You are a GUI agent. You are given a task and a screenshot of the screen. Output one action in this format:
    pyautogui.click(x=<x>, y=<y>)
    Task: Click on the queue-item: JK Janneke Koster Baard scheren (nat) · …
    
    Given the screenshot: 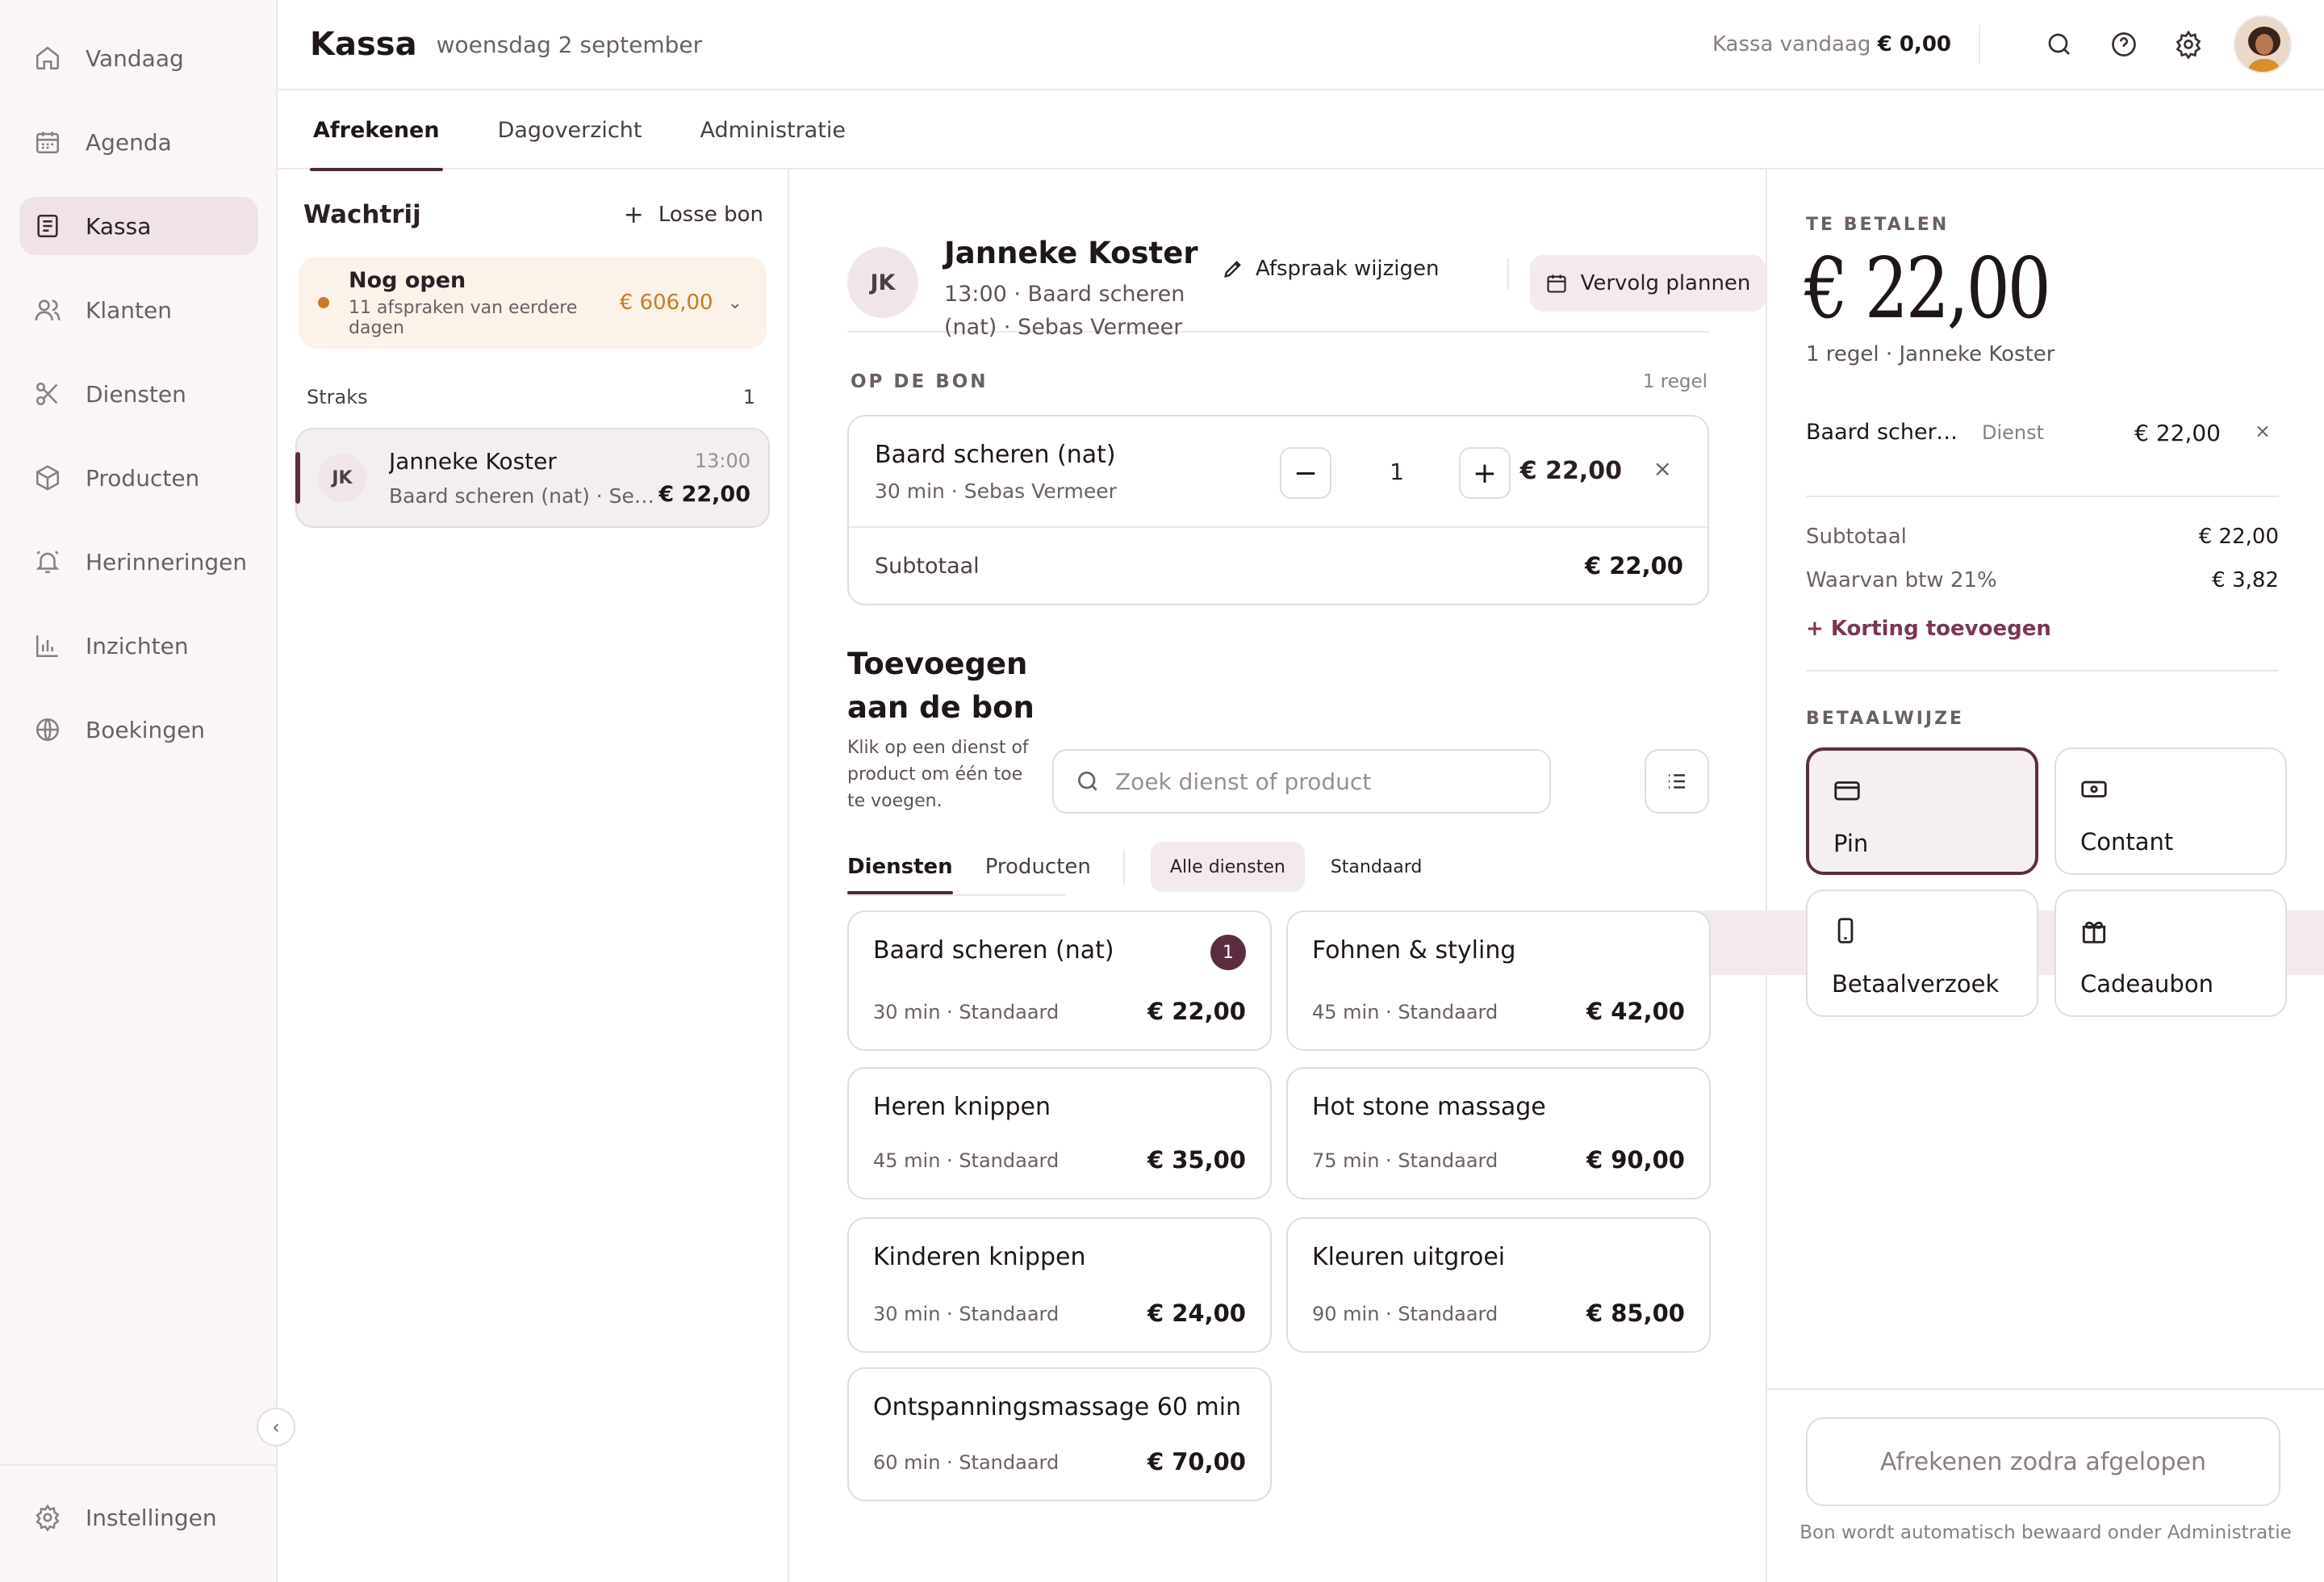 What is the action you would take?
    pyautogui.click(x=532, y=478)
    